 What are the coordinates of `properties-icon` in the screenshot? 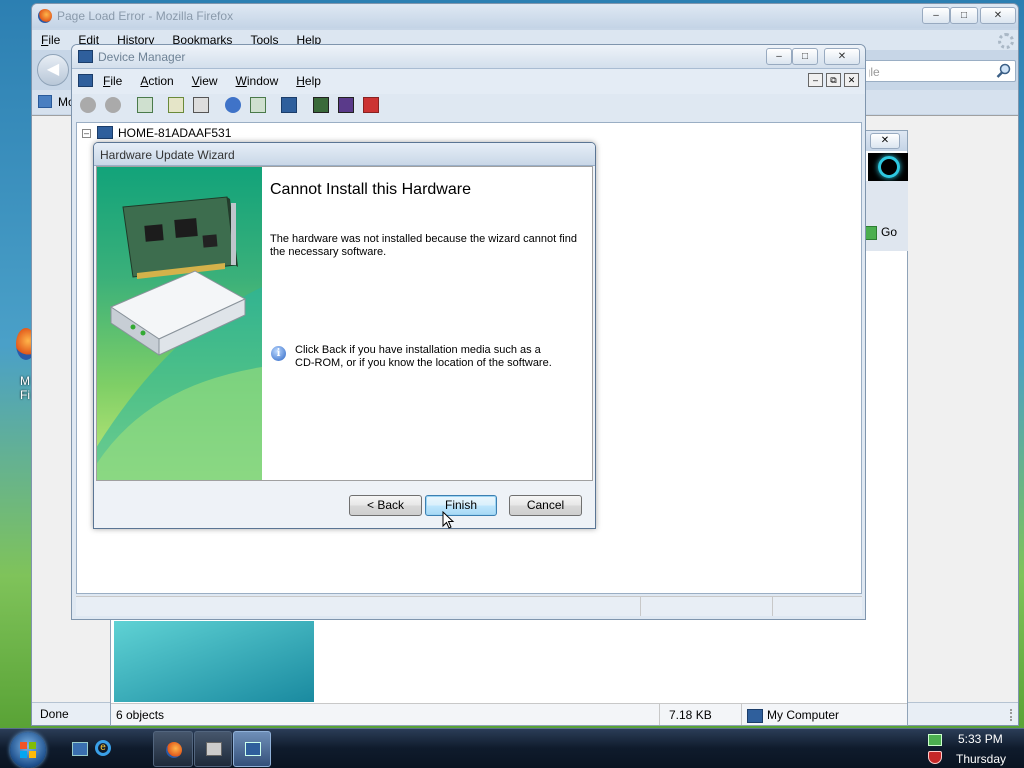 It's located at (176, 105).